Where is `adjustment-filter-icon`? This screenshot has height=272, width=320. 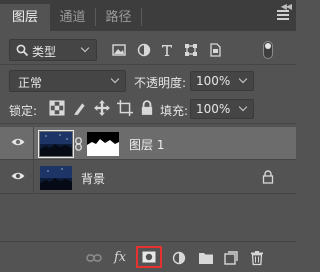
adjustment-filter-icon is located at coordinates (144, 50).